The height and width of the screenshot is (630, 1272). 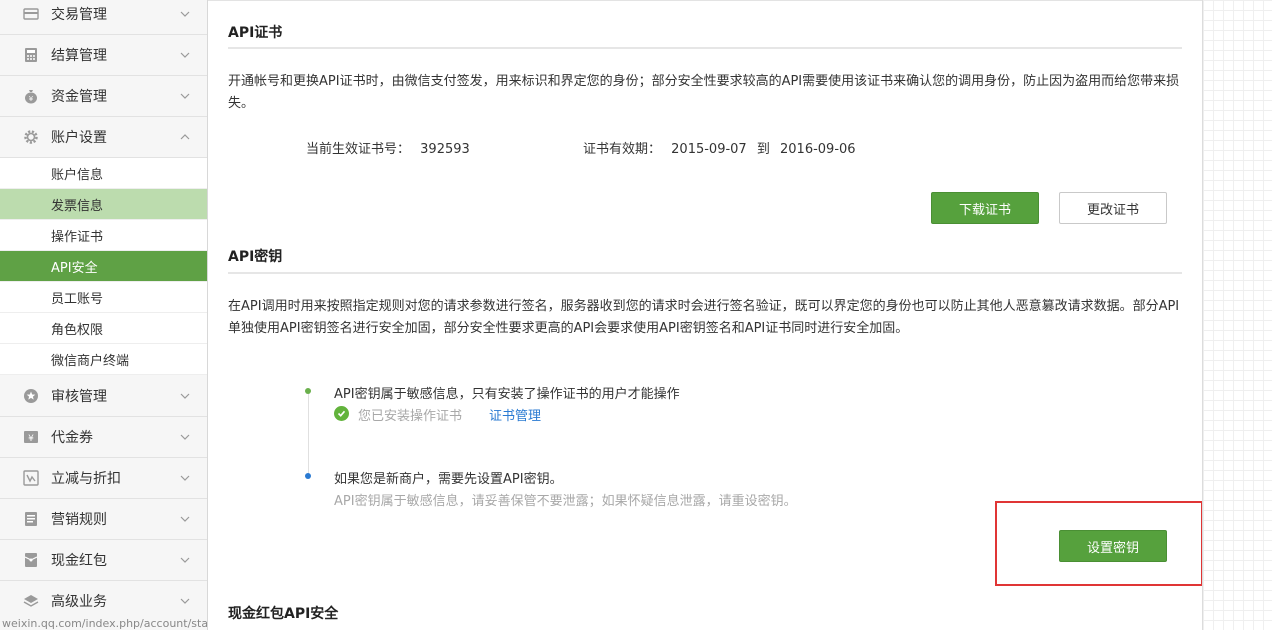 What do you see at coordinates (1113, 208) in the screenshot?
I see `change-cert-button: 更改证书` at bounding box center [1113, 208].